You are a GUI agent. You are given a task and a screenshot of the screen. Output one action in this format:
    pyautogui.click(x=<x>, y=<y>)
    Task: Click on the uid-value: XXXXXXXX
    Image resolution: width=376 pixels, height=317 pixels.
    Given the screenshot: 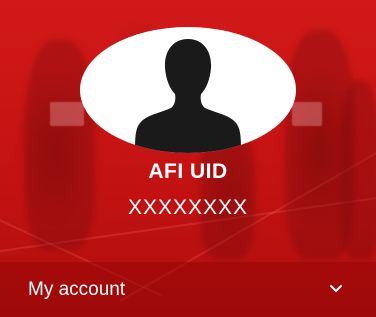 What is the action you would take?
    pyautogui.click(x=188, y=207)
    